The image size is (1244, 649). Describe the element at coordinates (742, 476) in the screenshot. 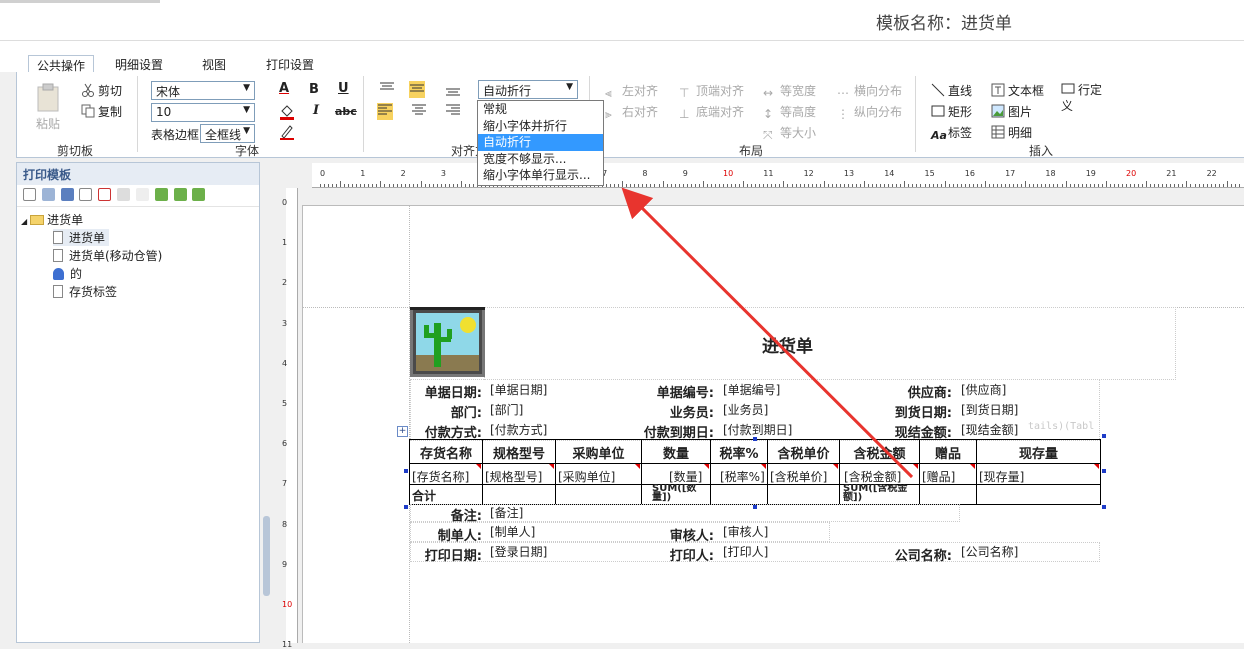

I see `table-data-cell: [税率%]` at that location.